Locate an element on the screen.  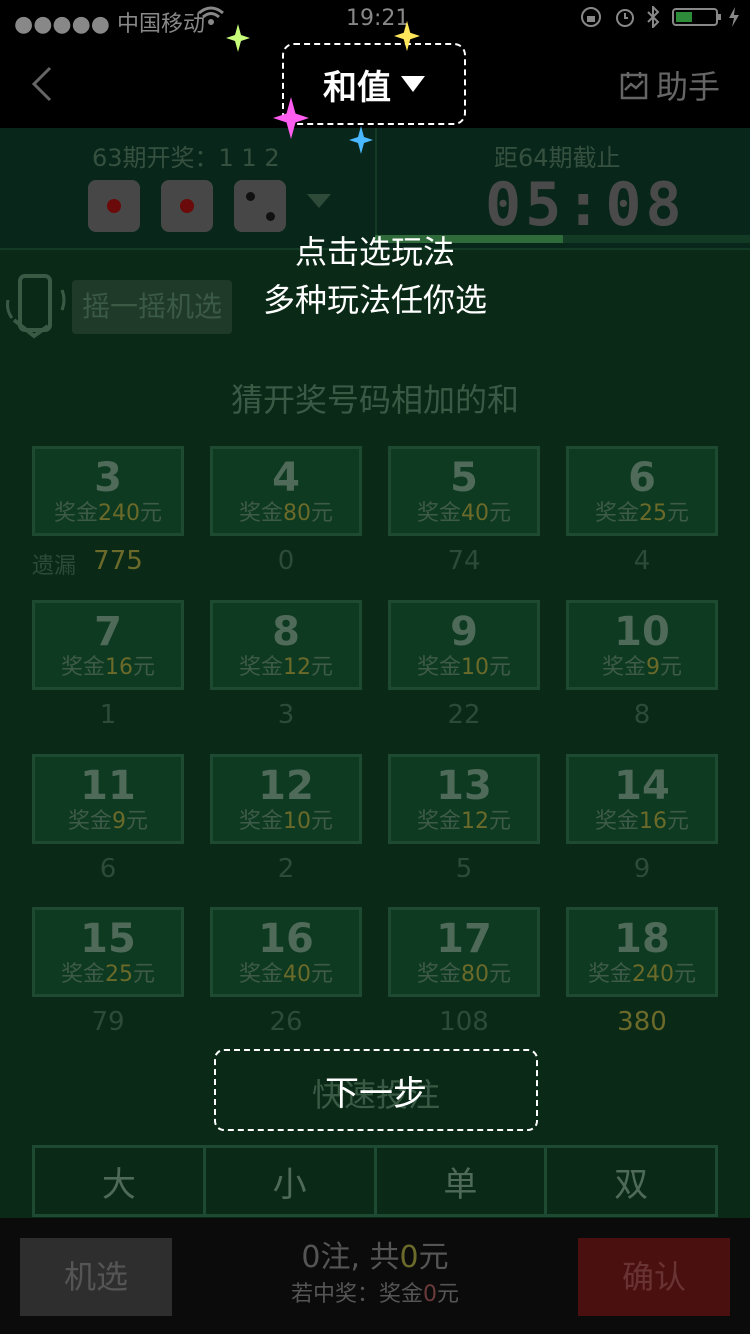
quick-bet-row: 大 小 单 双 is located at coordinates (375, 1181).